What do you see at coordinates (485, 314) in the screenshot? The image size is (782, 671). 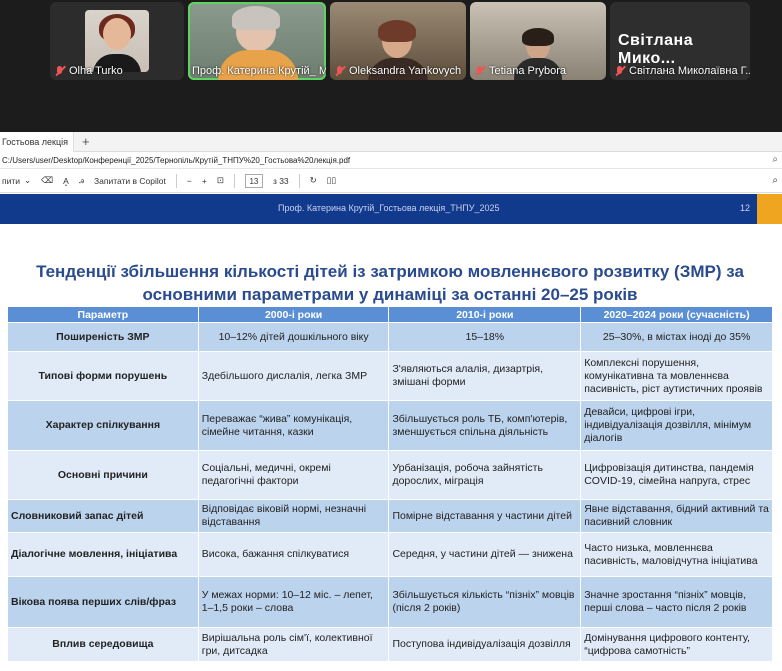 I see `header-2010s: 2010-і роки` at bounding box center [485, 314].